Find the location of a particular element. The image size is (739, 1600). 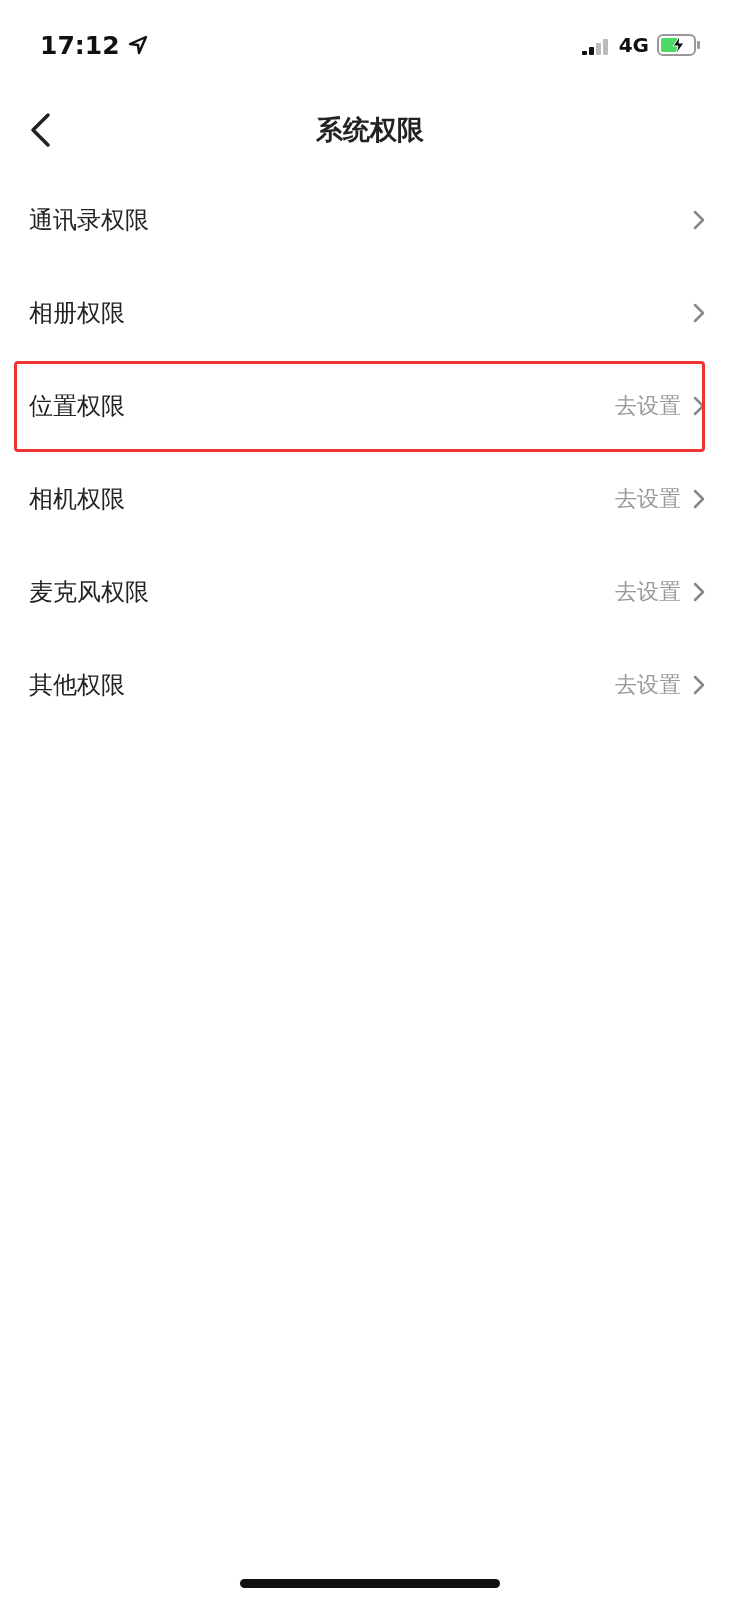

permission-label: 通讯录权限 is located at coordinates (89, 220).